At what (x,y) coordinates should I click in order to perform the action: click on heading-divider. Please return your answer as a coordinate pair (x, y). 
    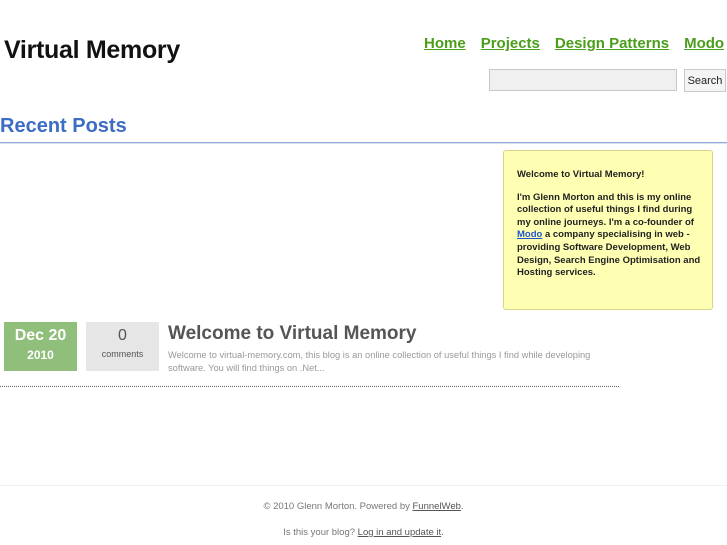
    Looking at the image, I should click on (363, 143).